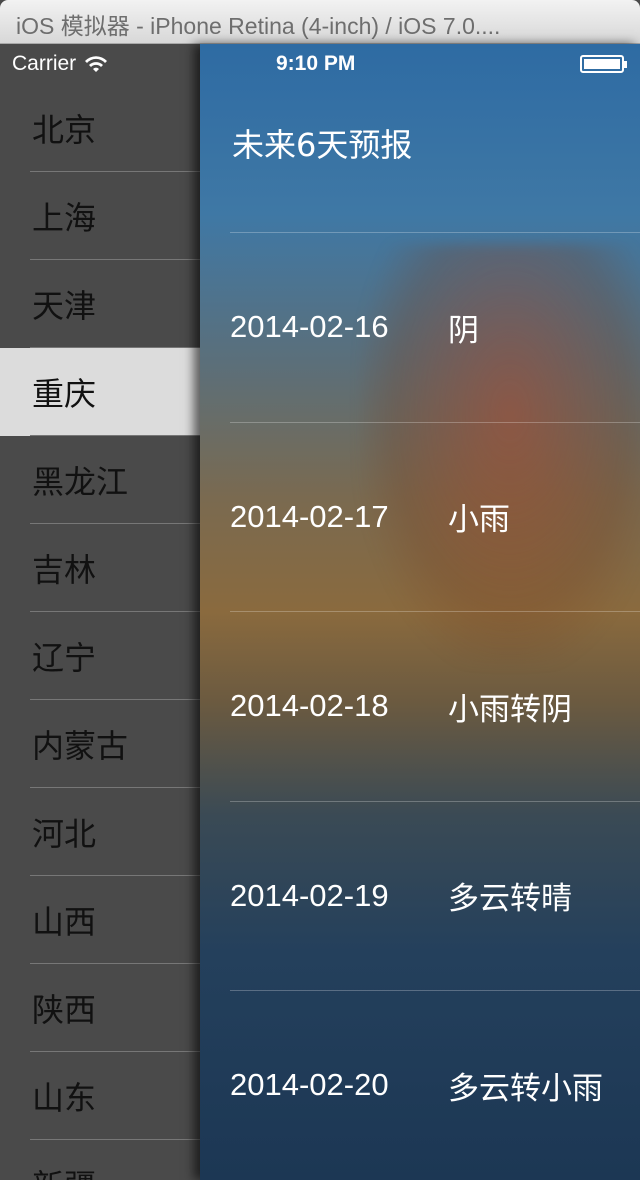 This screenshot has height=1180, width=640. Describe the element at coordinates (510, 899) in the screenshot. I see `forecast-weather: 多云转晴` at that location.